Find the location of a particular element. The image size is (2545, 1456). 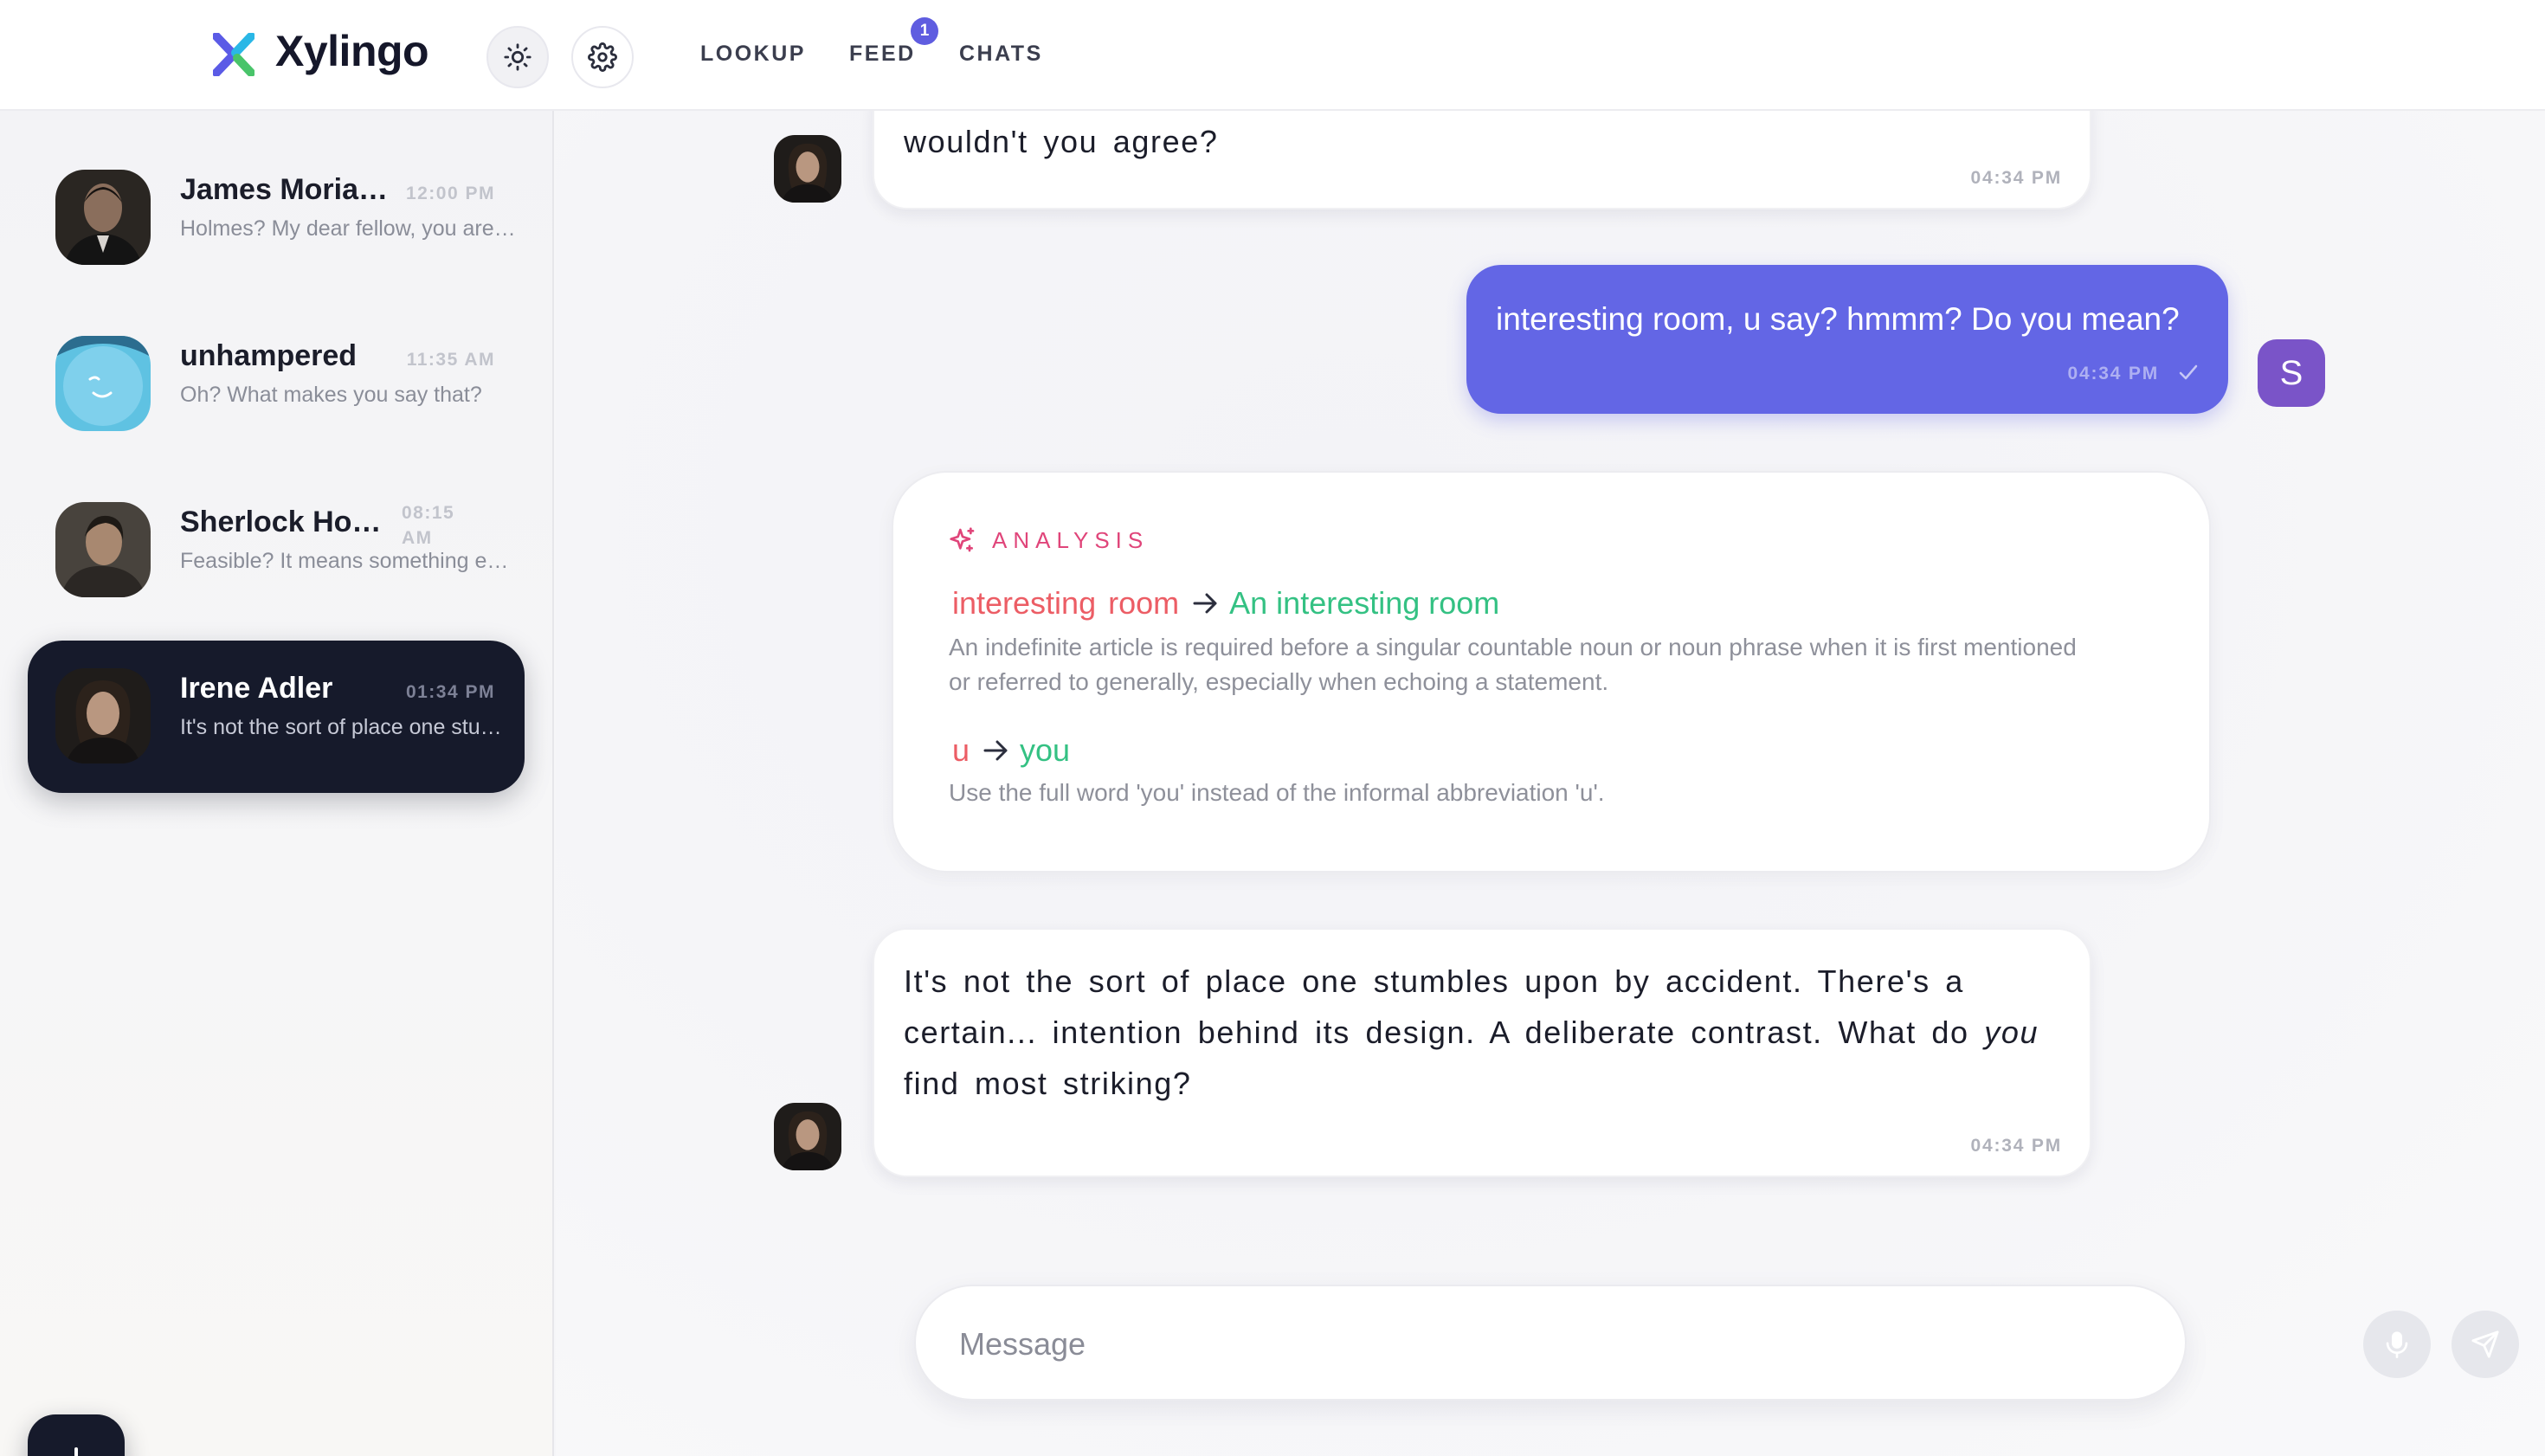

analysis-header: ANALYSIS is located at coordinates (1049, 540).